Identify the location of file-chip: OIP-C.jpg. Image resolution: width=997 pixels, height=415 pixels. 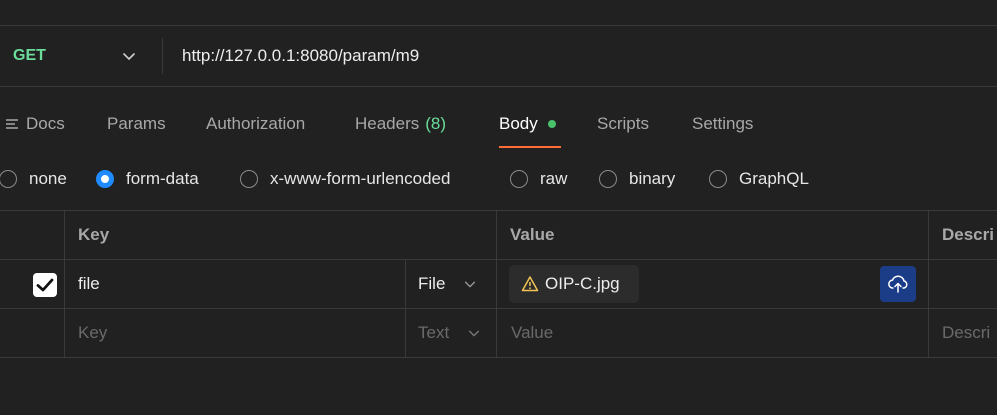
(574, 284).